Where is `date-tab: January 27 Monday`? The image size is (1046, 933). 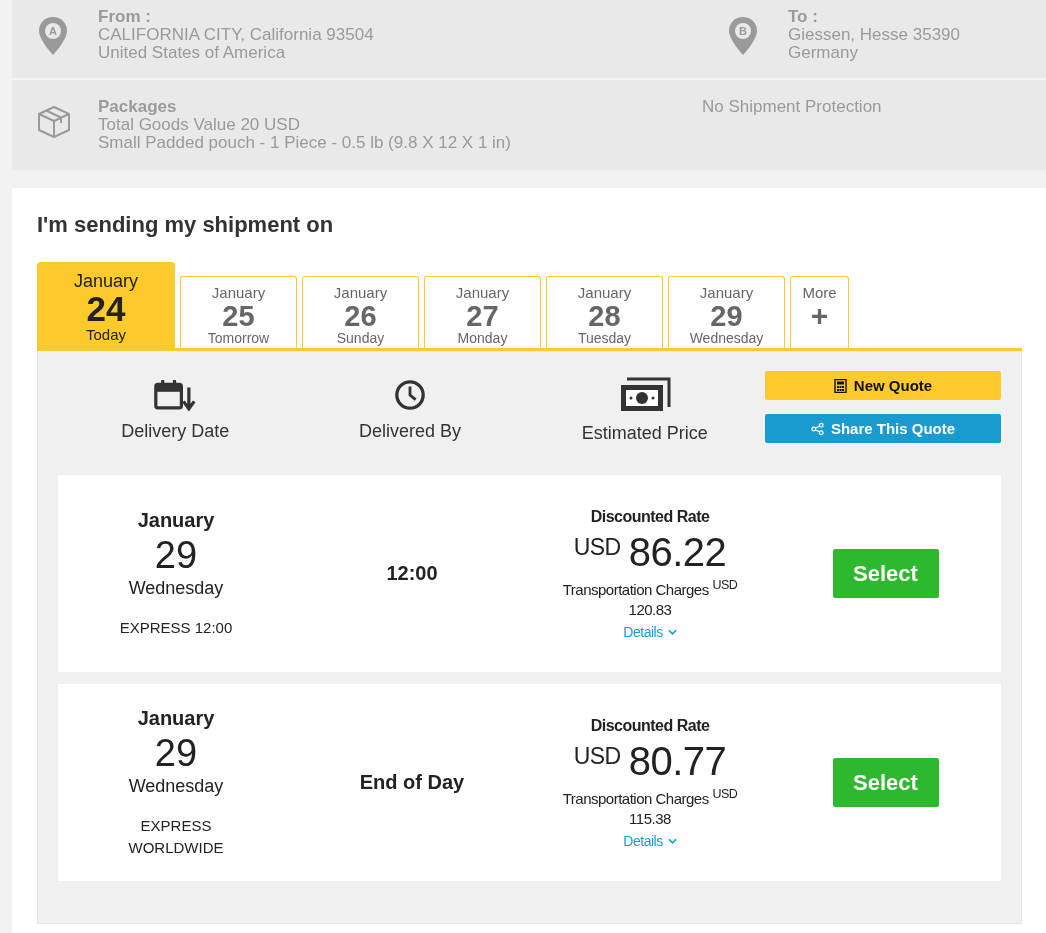
date-tab: January 27 Monday is located at coordinates (482, 312).